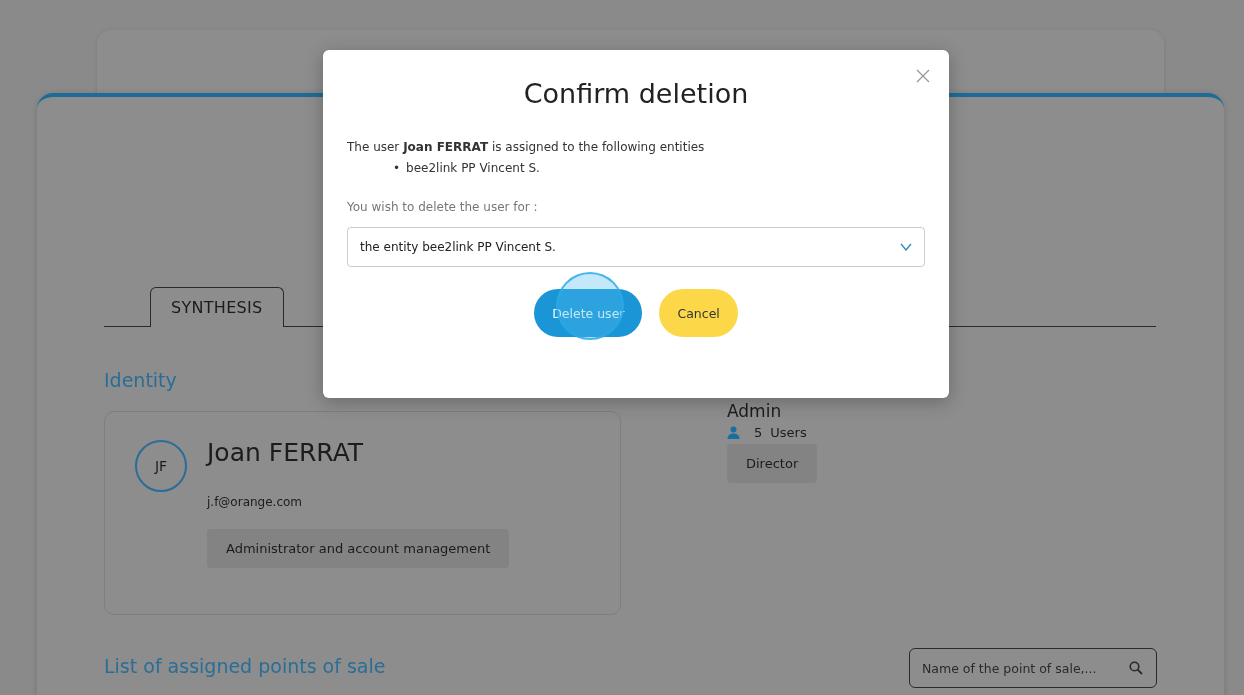 This screenshot has width=1244, height=695. Describe the element at coordinates (217, 307) in the screenshot. I see `tab: SYNTHESIS` at that location.